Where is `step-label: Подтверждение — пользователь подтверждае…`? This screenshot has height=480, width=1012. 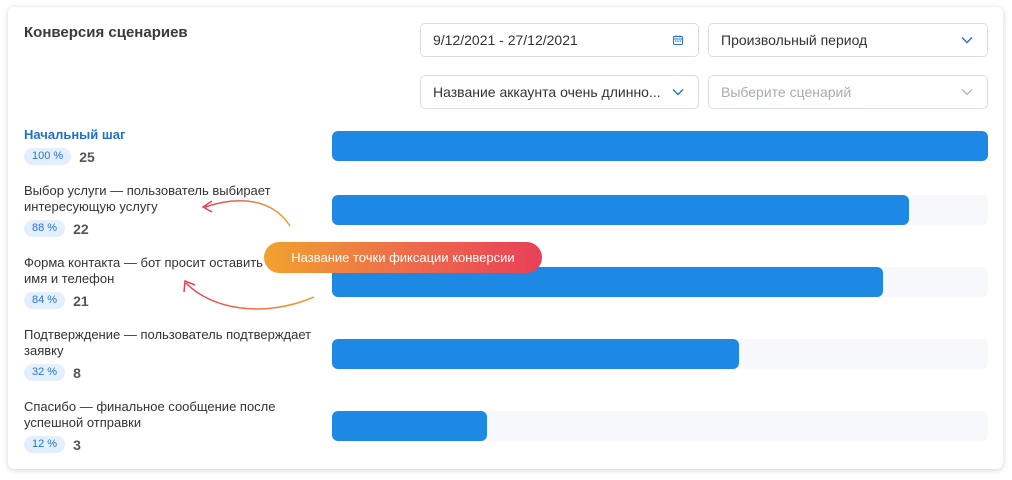
step-label: Подтверждение — пользователь подтверждае… is located at coordinates (168, 342).